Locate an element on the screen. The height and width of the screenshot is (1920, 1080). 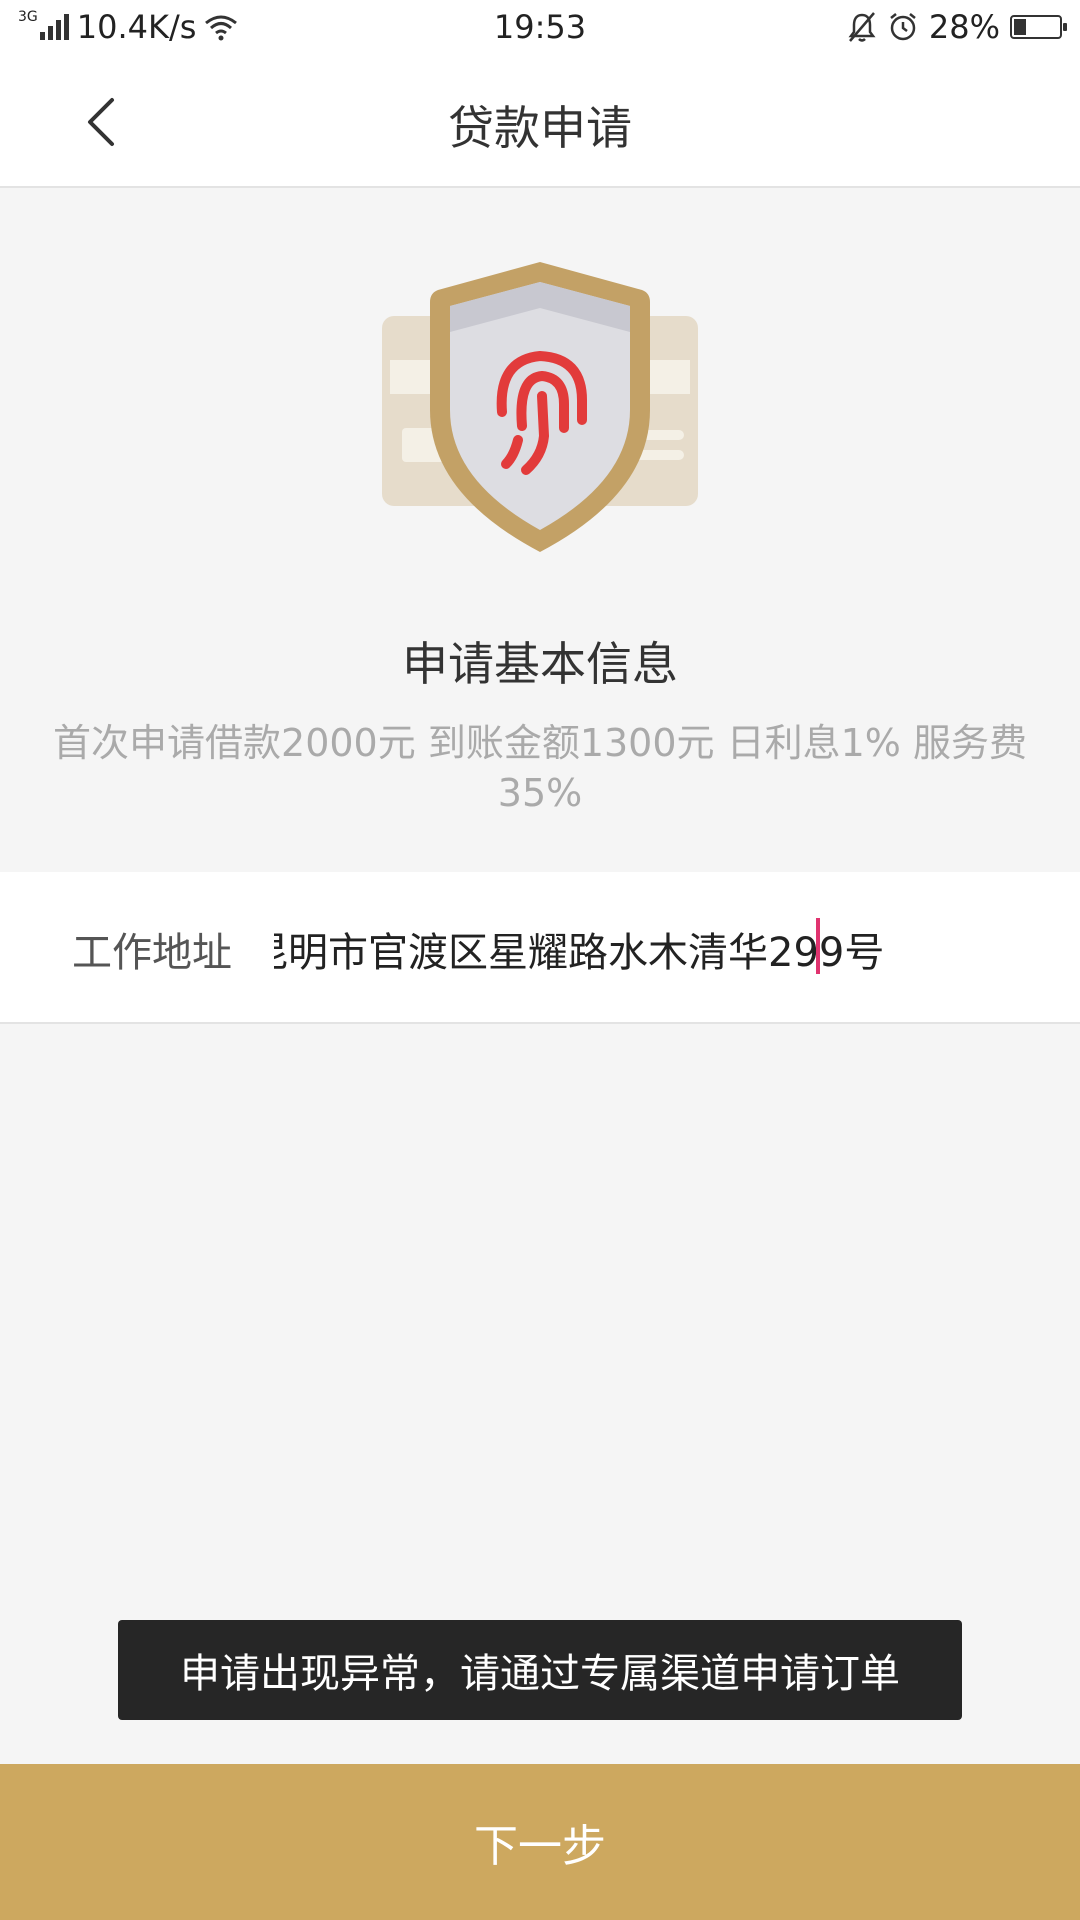
work-address-label: 工作地址 is located at coordinates (152, 953).